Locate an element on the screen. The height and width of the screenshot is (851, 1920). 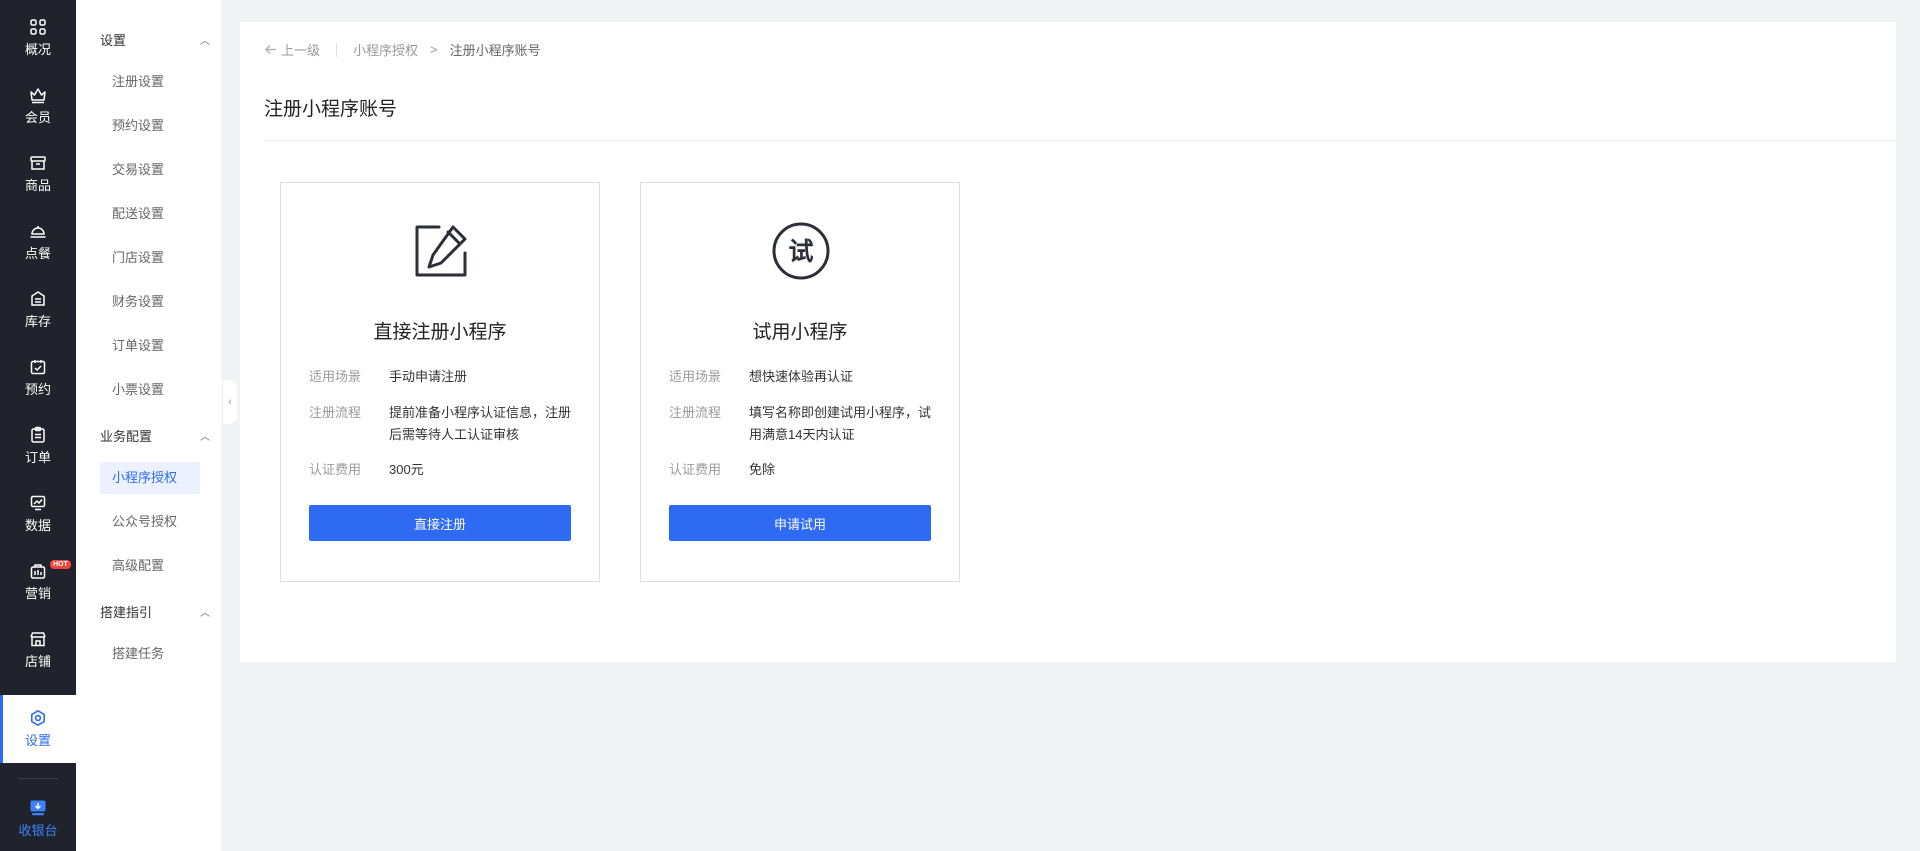
title-divider is located at coordinates (1080, 140).